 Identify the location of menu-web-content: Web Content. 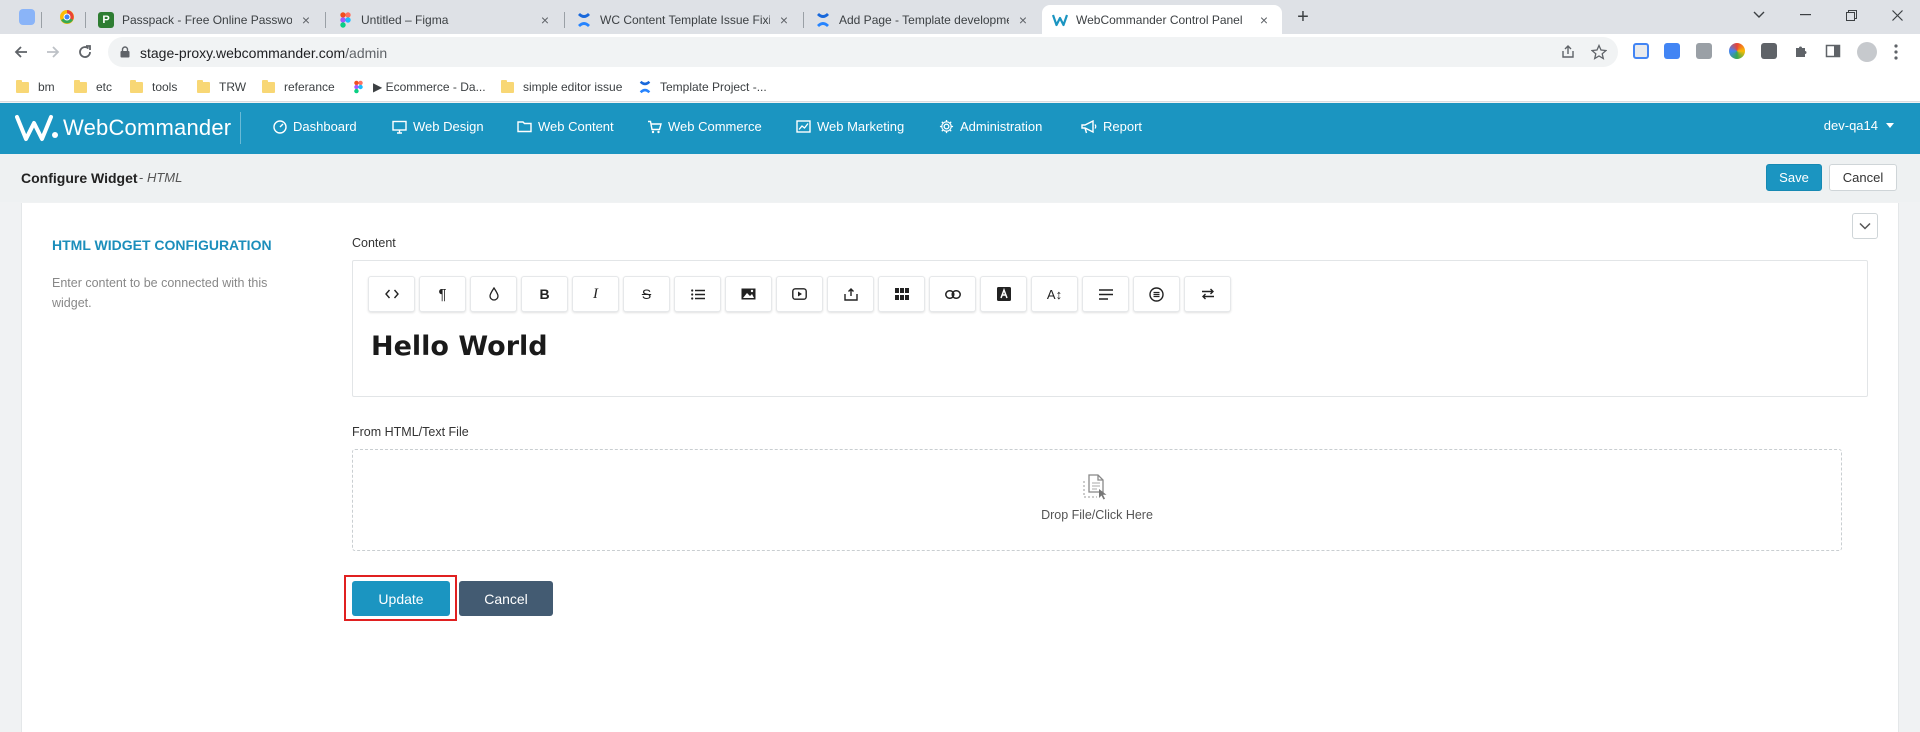
(565, 126).